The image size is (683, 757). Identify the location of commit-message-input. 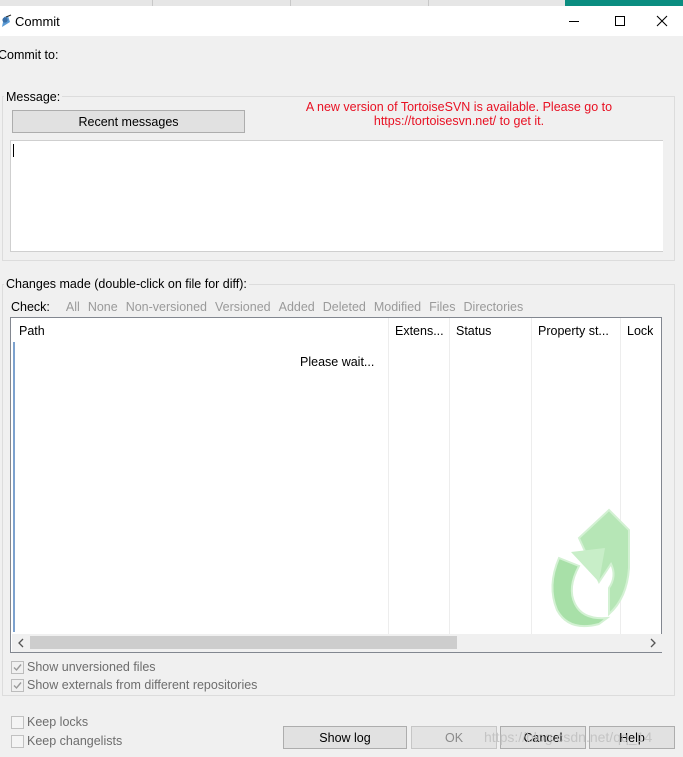
(336, 196).